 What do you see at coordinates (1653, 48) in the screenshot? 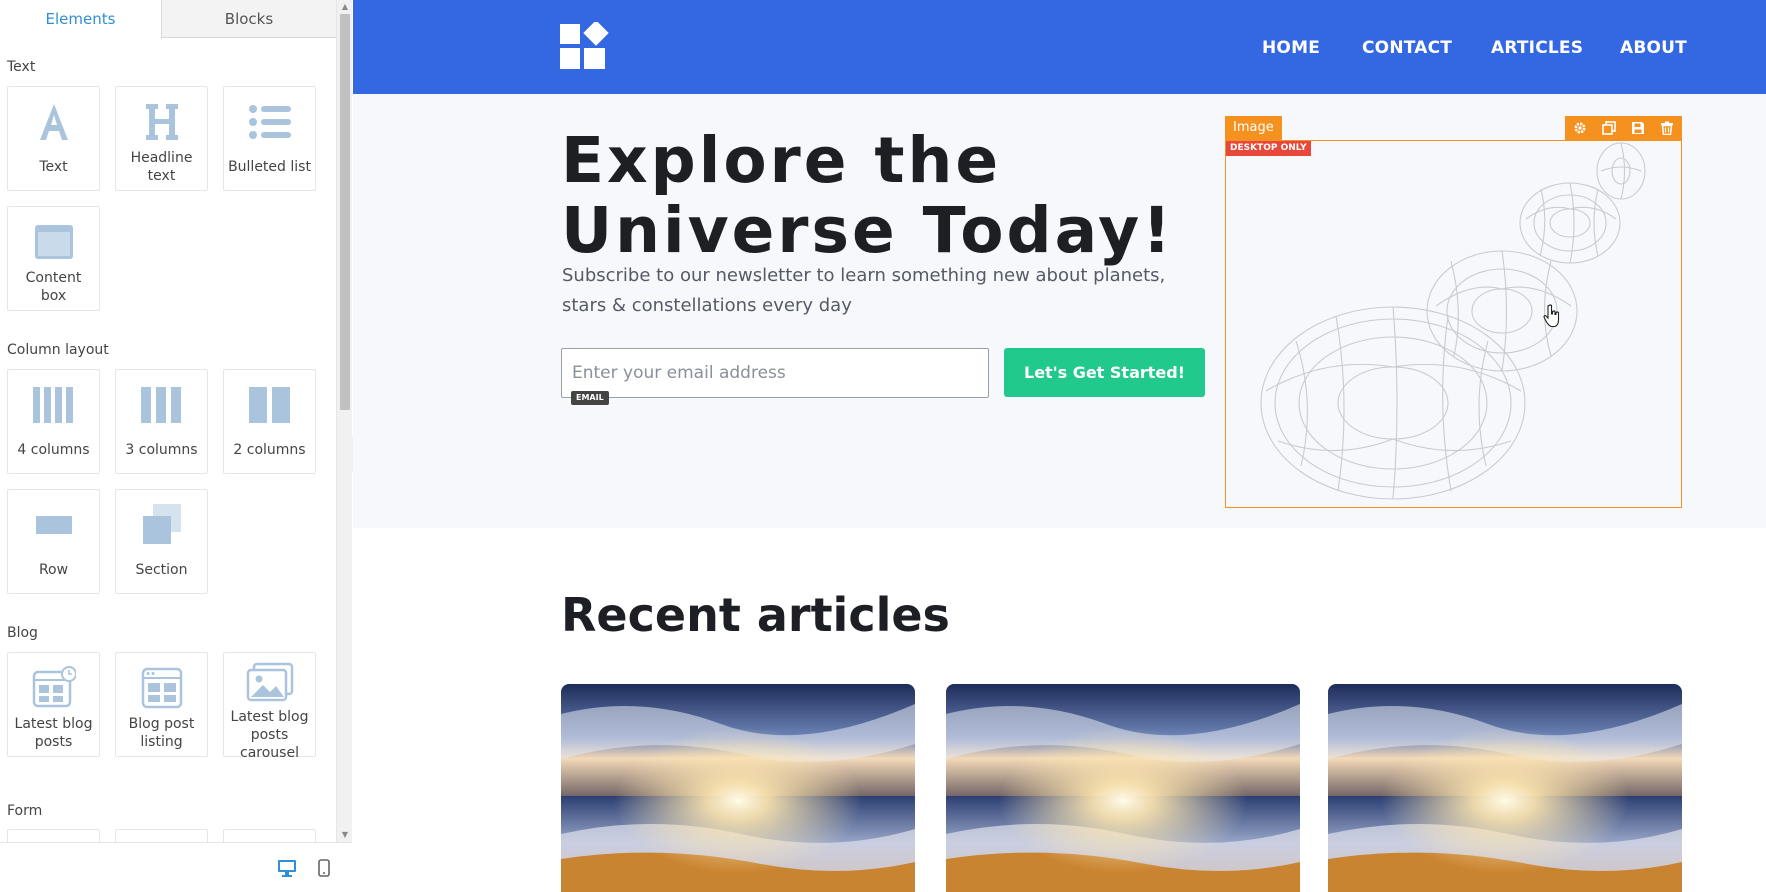
I see `nav-about: ABOUT` at bounding box center [1653, 48].